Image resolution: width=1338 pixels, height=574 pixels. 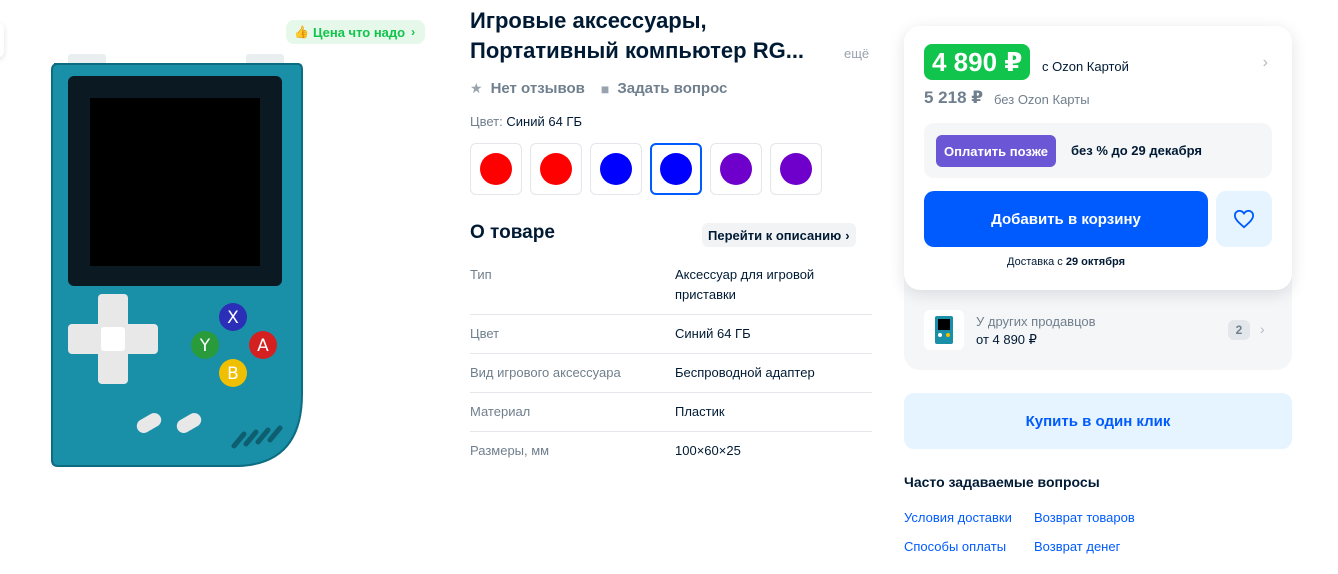 I want to click on chat-icon: ■, so click(x=605, y=88).